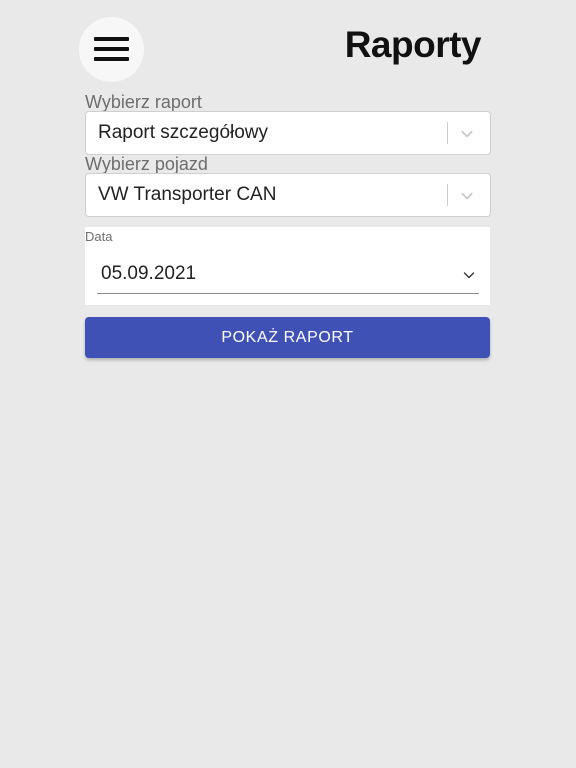 The width and height of the screenshot is (576, 768). Describe the element at coordinates (288, 195) in the screenshot. I see `vehicle-select: VW Transporter CAN` at that location.